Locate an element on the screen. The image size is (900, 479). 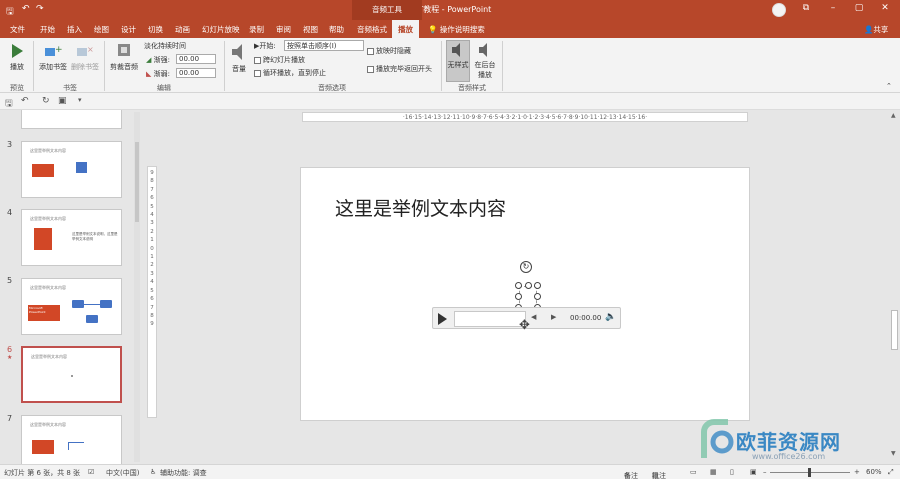
avatar is located at coordinates (779, 10).